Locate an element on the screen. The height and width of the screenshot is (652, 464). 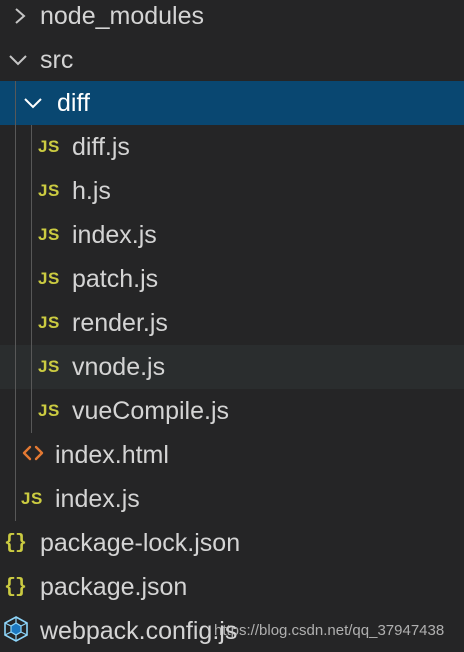
tree-item-label: vnode.js is located at coordinates (119, 366).